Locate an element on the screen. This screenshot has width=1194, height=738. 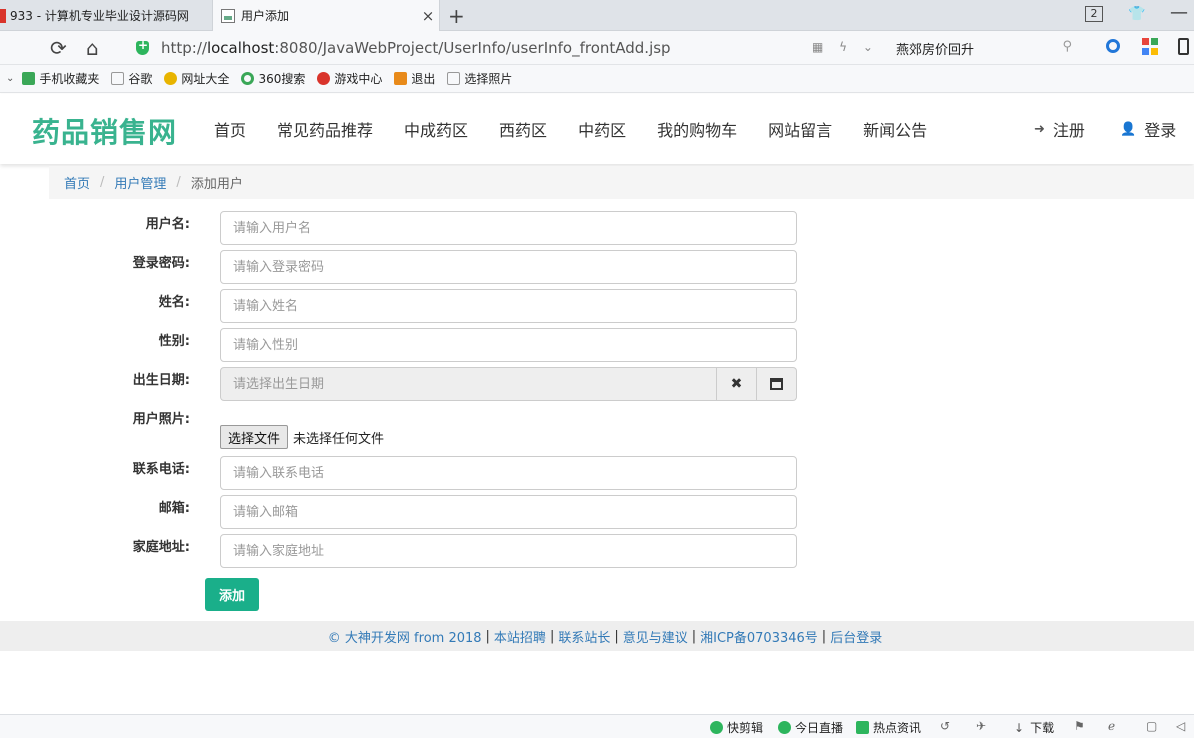
bookmark-google: 谷歌 is located at coordinates (131, 78).